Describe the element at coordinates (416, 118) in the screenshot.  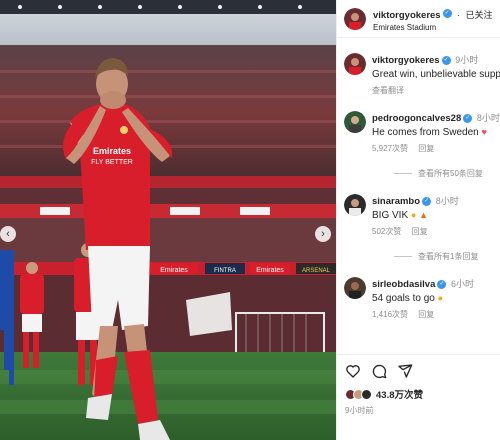
I see `comment-username: pedroogoncalves28` at that location.